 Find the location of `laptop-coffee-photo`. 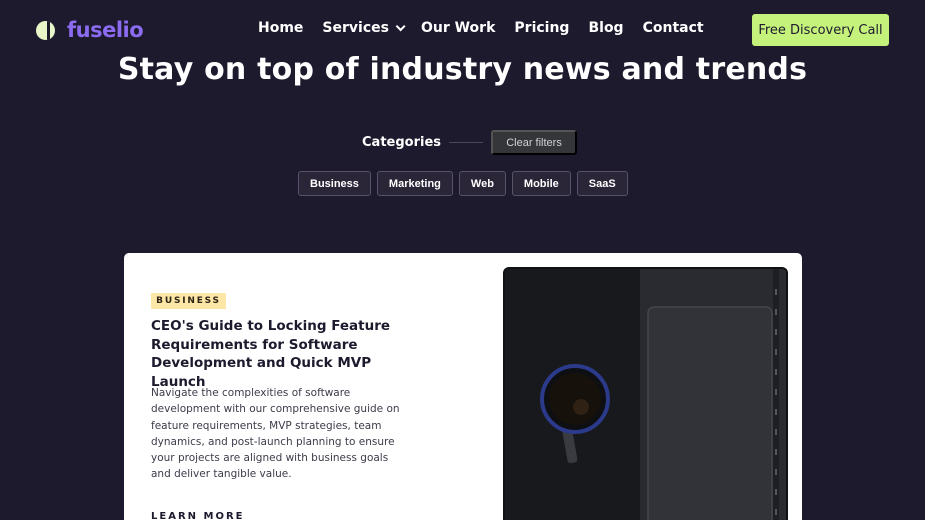

laptop-coffee-photo is located at coordinates (645, 394).